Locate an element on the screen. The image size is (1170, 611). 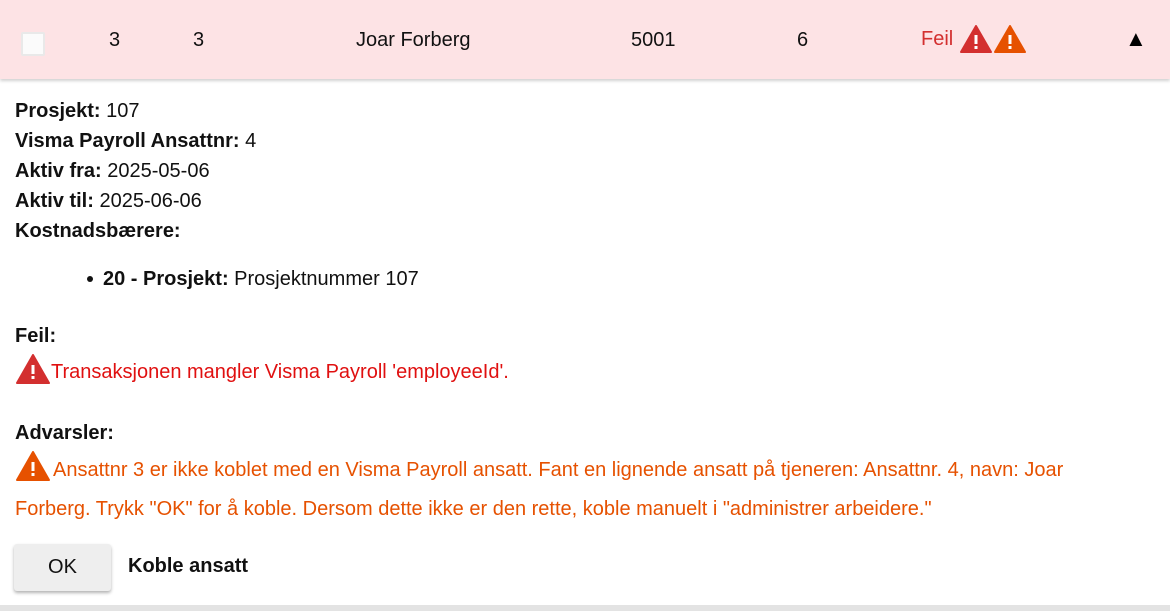
transaction-row: 3 3 Joar Forberg 5001 6 Feil ▲ is located at coordinates (585, 39).